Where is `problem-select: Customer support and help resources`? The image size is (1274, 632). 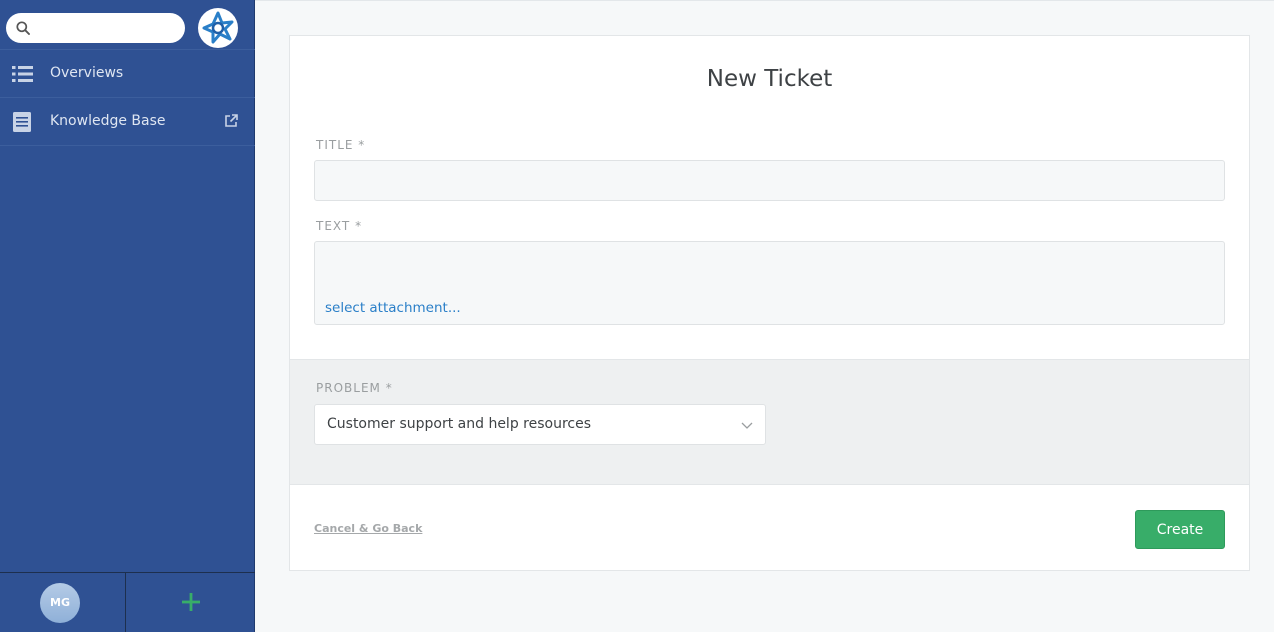
problem-select: Customer support and help resources is located at coordinates (540, 424).